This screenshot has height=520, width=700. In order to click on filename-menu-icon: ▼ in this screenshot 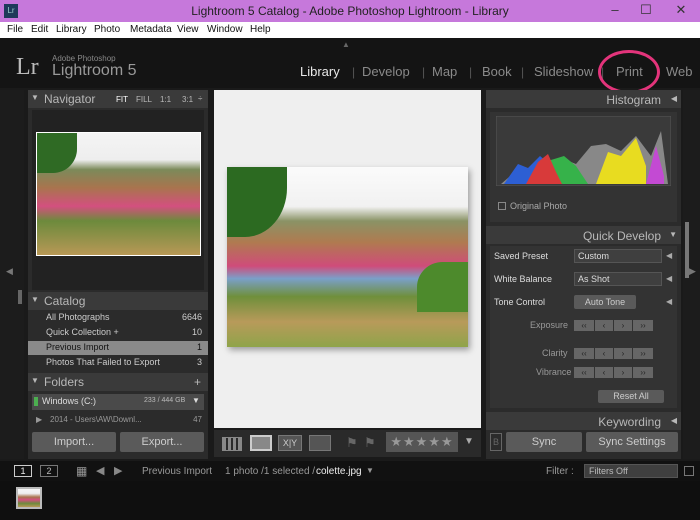, I will do `click(370, 470)`.